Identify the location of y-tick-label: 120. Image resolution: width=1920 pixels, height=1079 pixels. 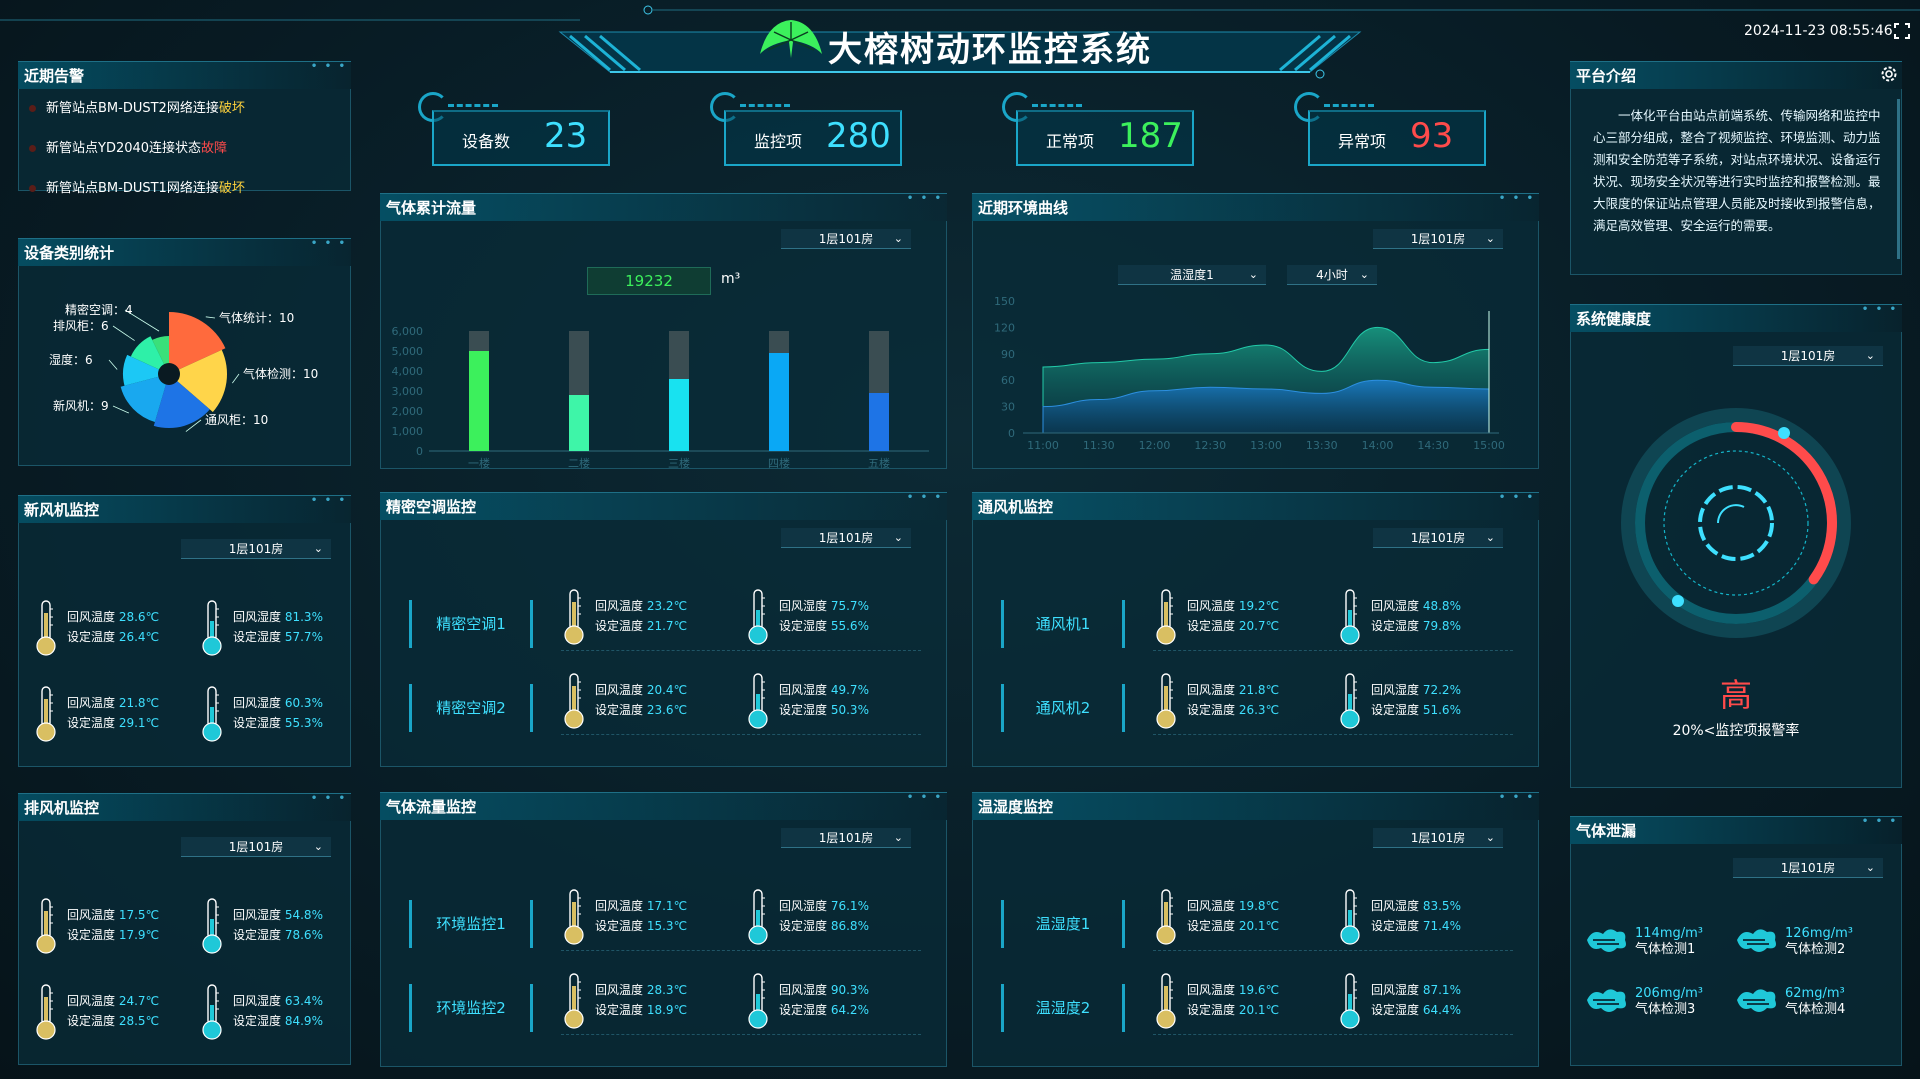
(1004, 327).